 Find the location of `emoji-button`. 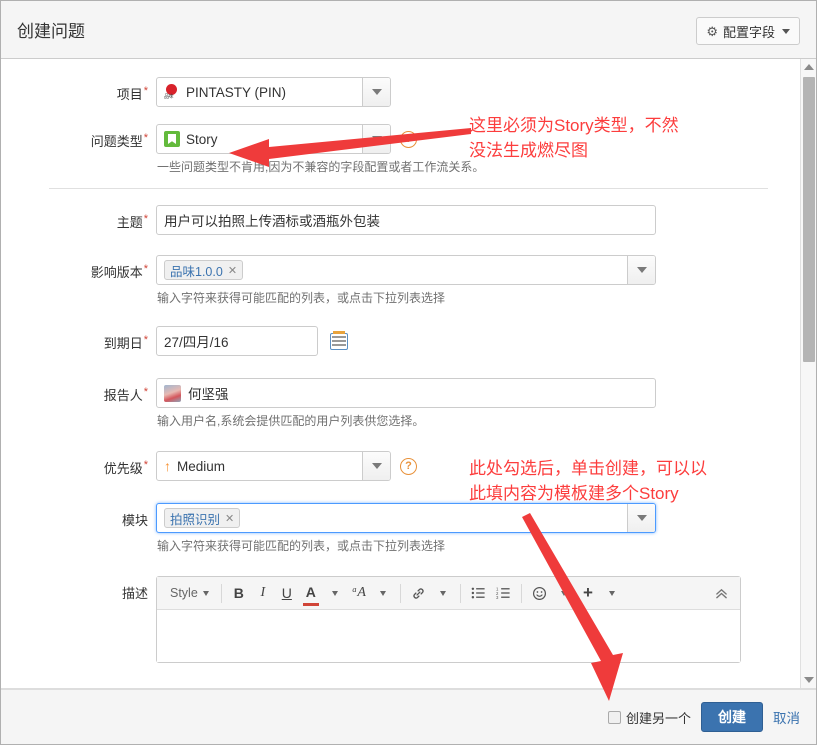

emoji-button is located at coordinates (539, 593).